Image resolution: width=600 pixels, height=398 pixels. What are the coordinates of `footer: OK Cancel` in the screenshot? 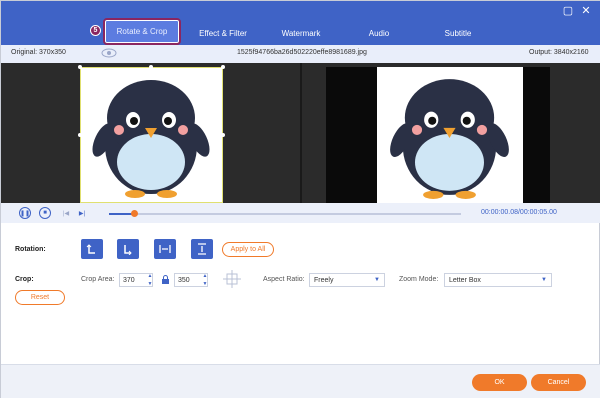 It's located at (300, 381).